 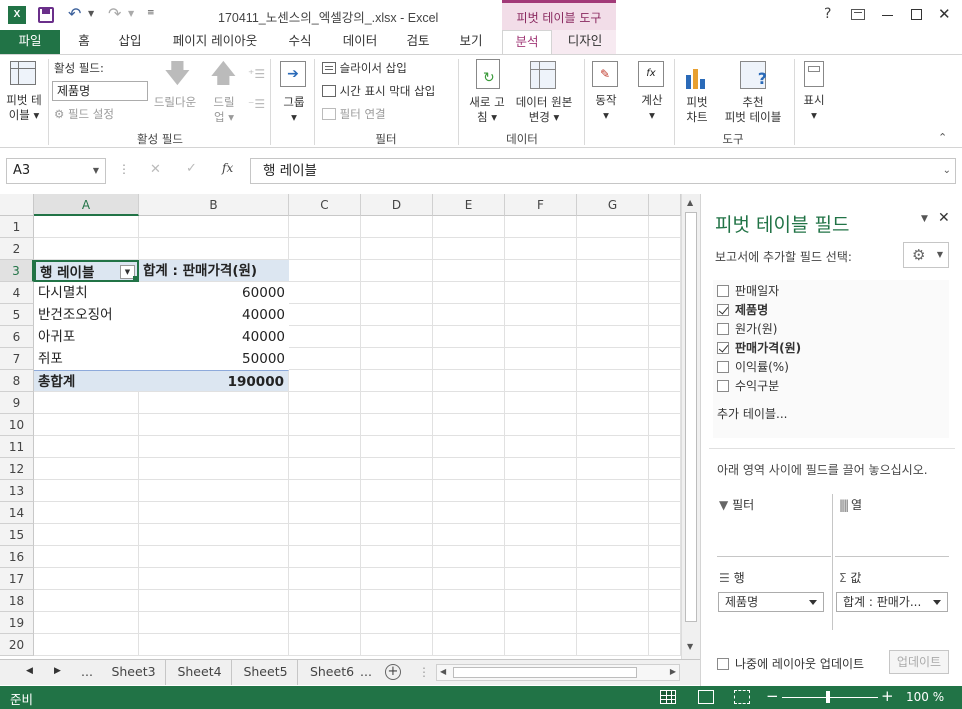 I want to click on field-checkbox, so click(x=723, y=386).